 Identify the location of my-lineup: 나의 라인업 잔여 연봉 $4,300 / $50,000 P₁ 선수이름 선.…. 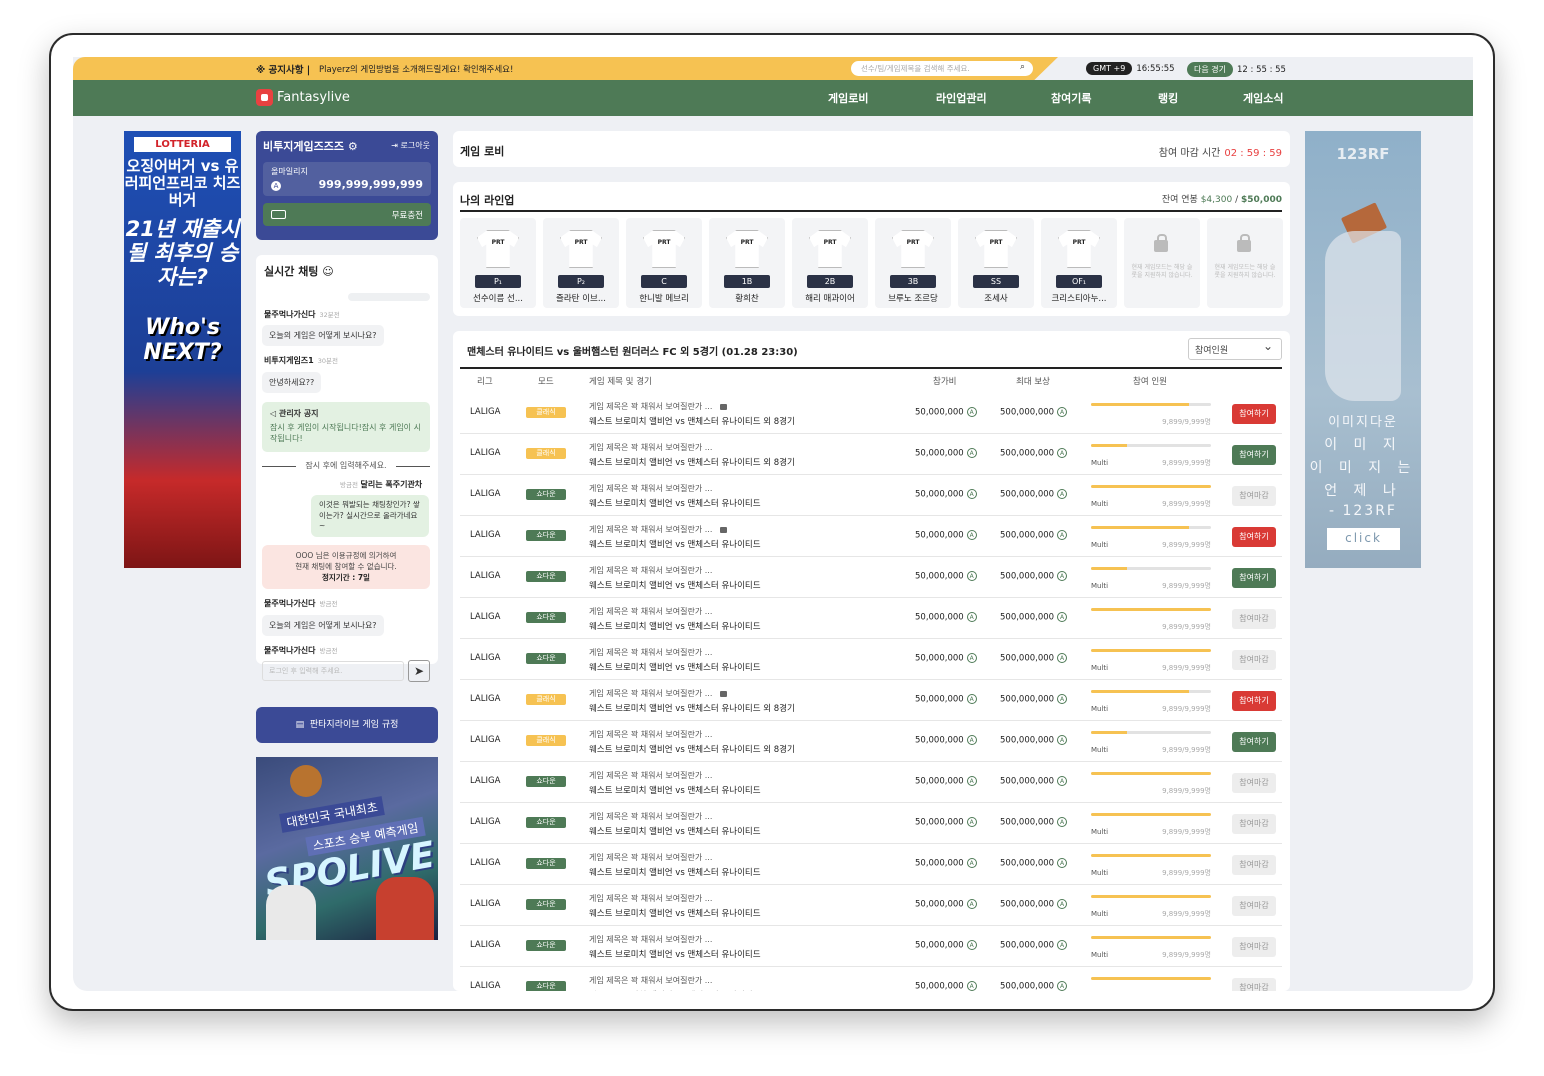
(871, 249).